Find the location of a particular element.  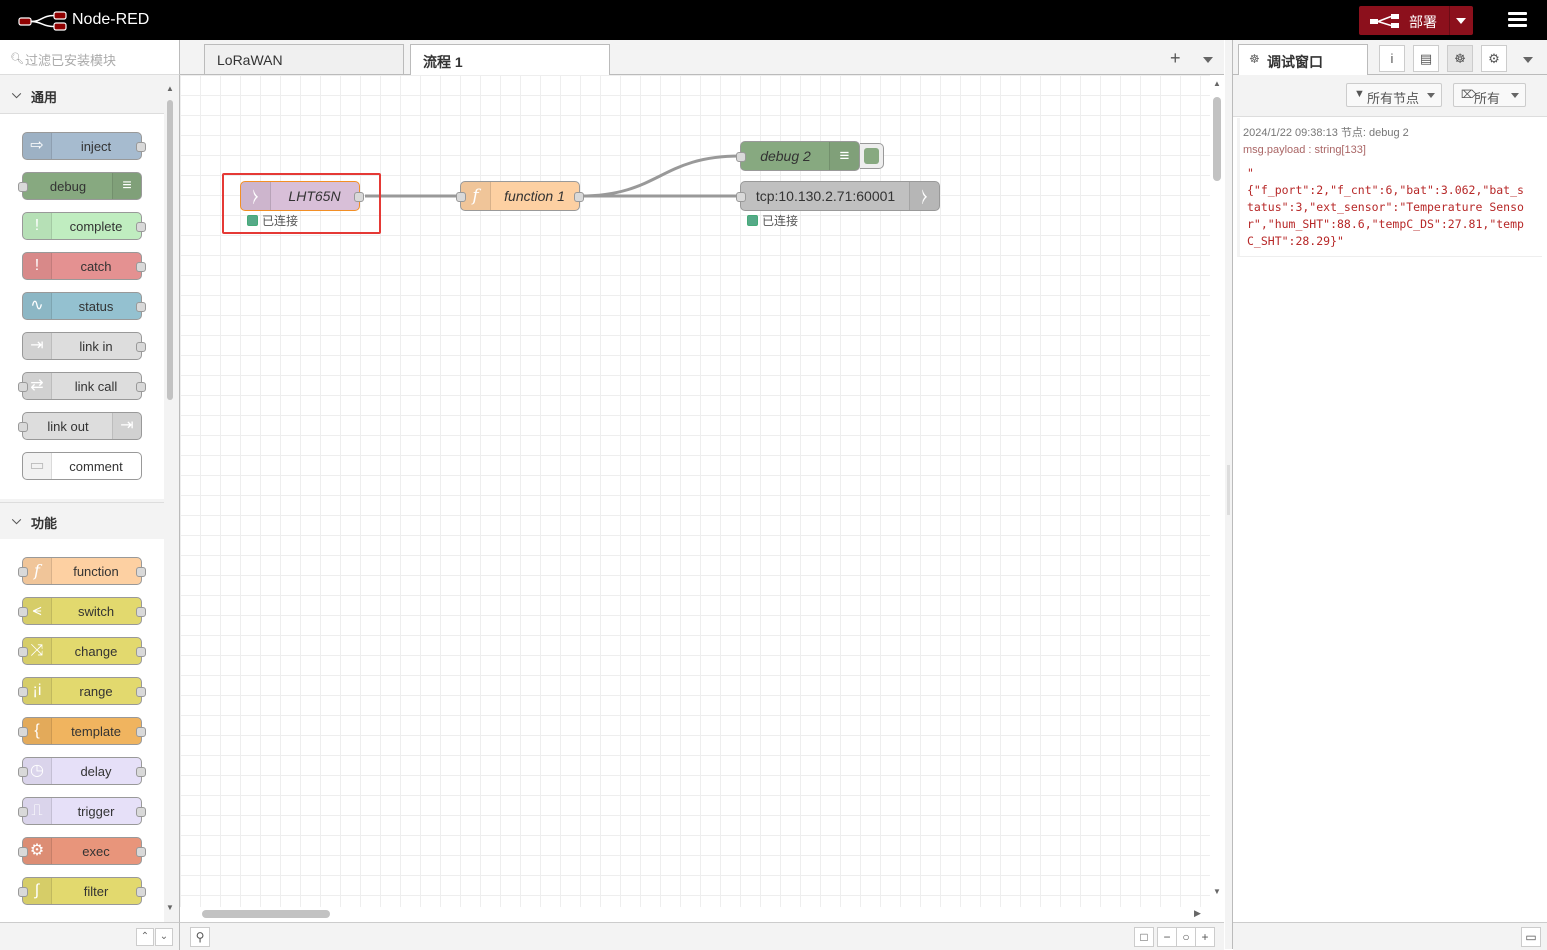

comment-icon: ▭ is located at coordinates (37, 465).